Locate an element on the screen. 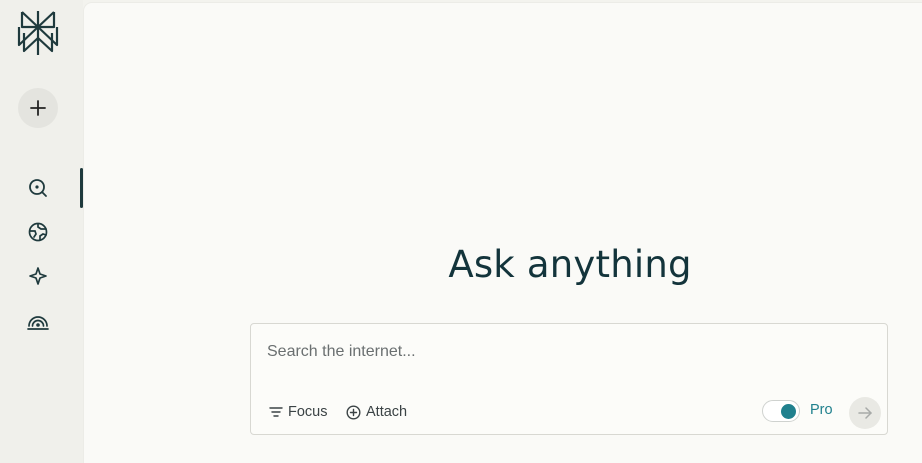 The image size is (922, 463). new-thread-button is located at coordinates (38, 108).